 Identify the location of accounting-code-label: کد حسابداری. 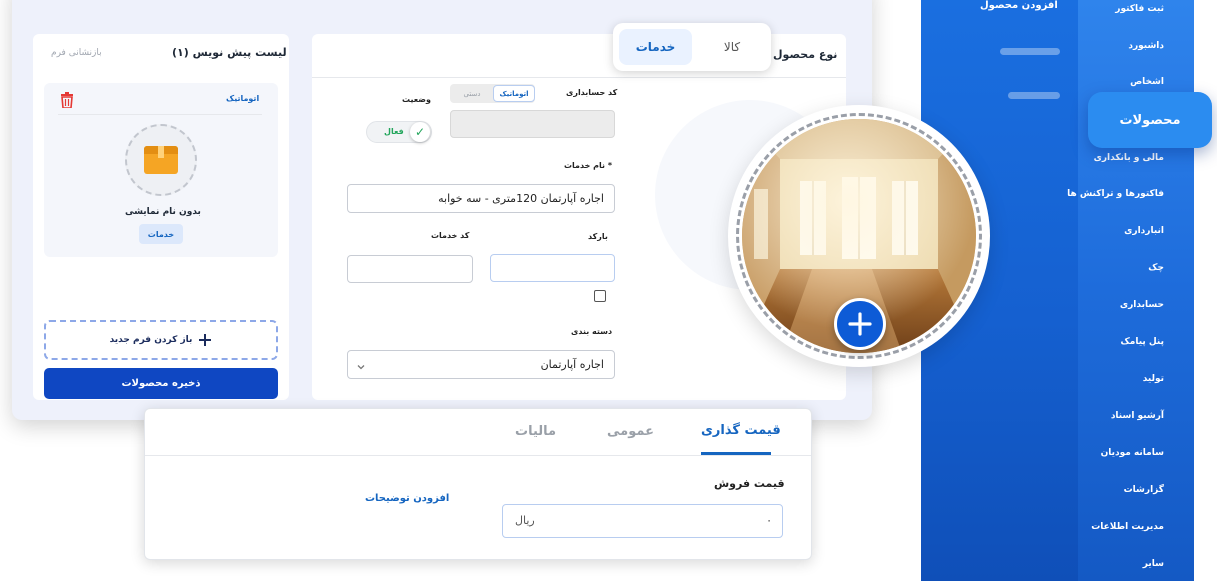
(592, 92).